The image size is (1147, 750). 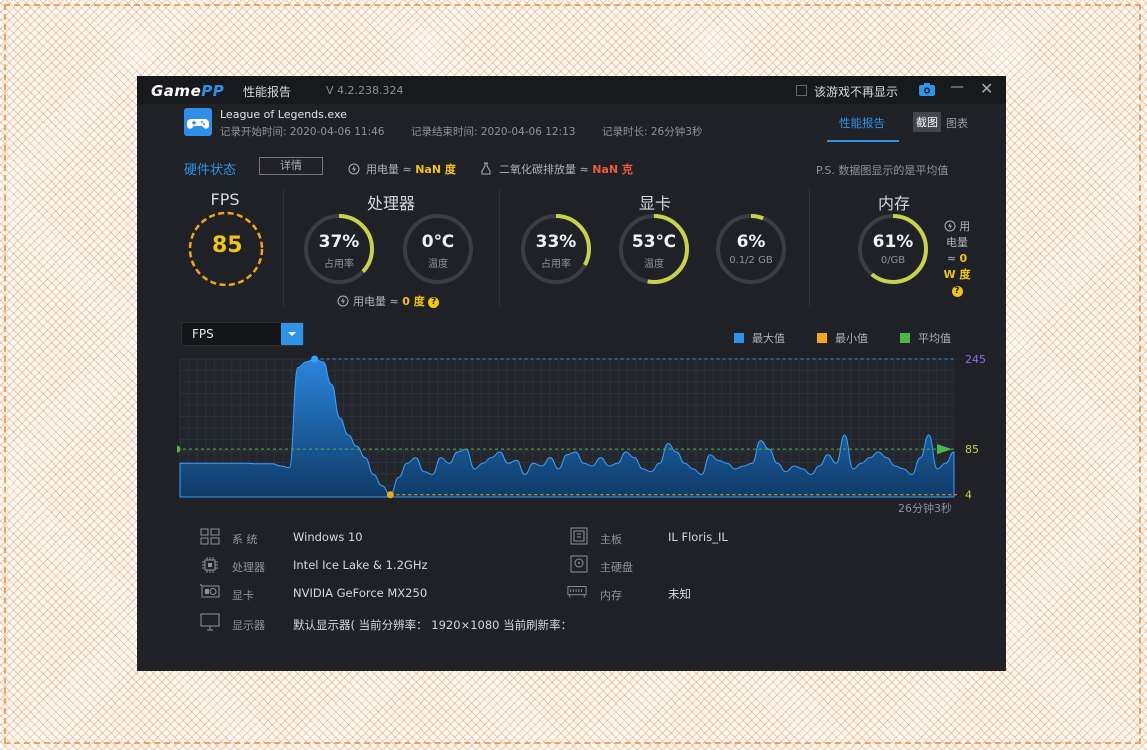 What do you see at coordinates (893, 203) in the screenshot?
I see `memory-heading: 内存` at bounding box center [893, 203].